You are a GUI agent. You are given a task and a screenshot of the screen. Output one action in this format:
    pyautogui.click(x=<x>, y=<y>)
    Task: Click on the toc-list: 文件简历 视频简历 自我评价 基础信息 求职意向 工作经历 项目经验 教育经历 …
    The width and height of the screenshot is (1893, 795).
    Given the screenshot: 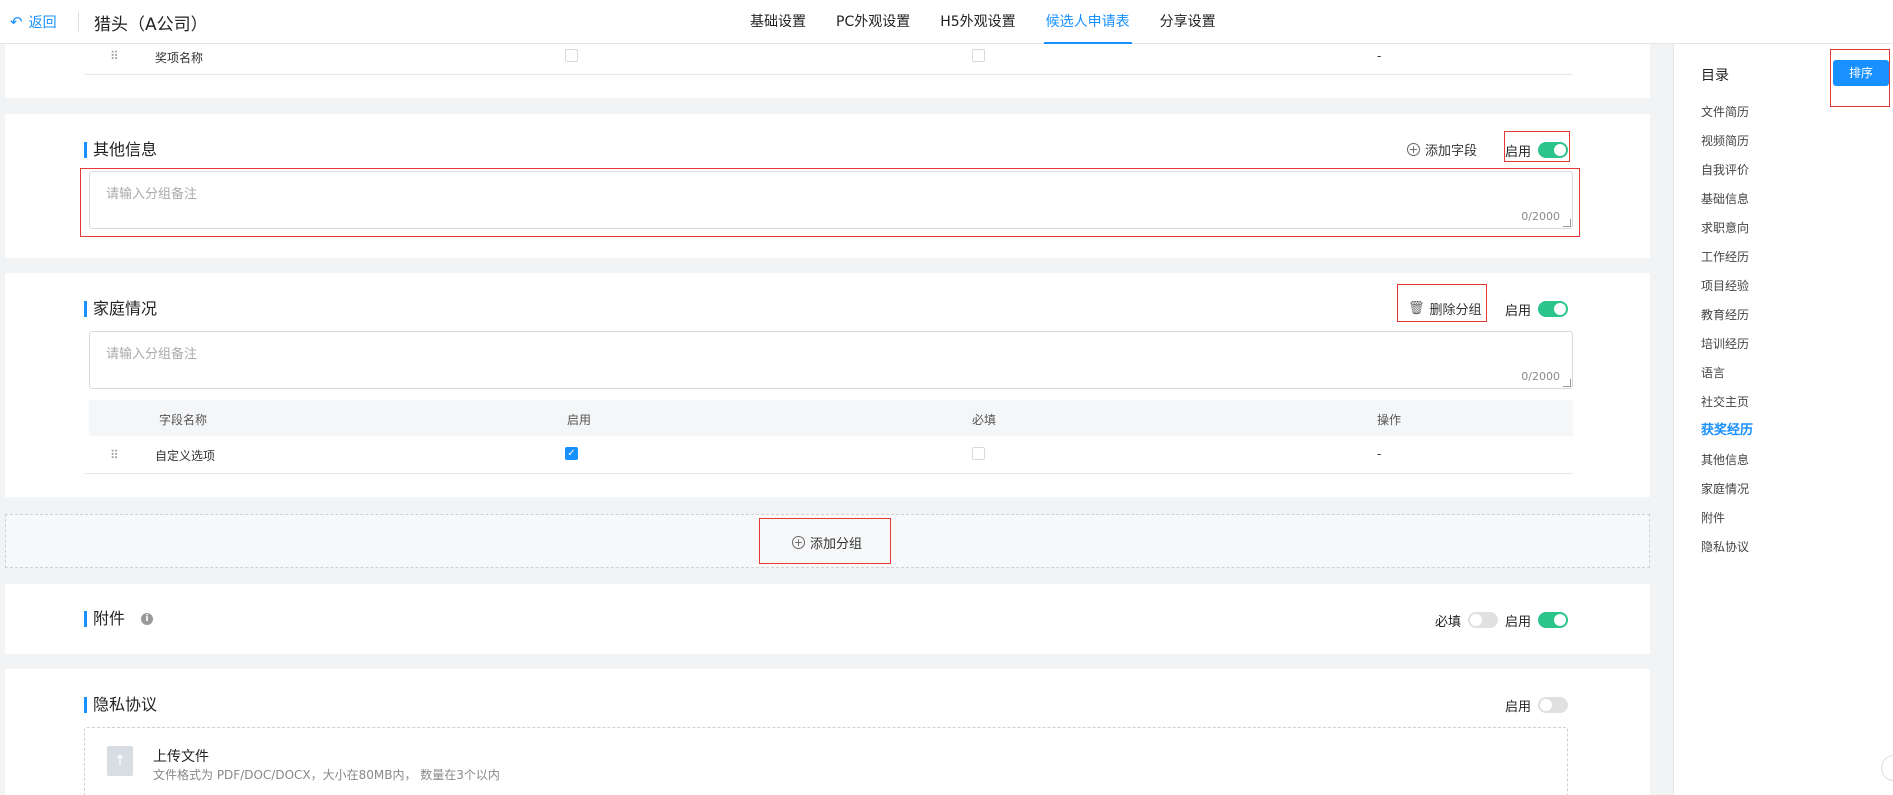 What is the action you would take?
    pyautogui.click(x=1727, y=336)
    